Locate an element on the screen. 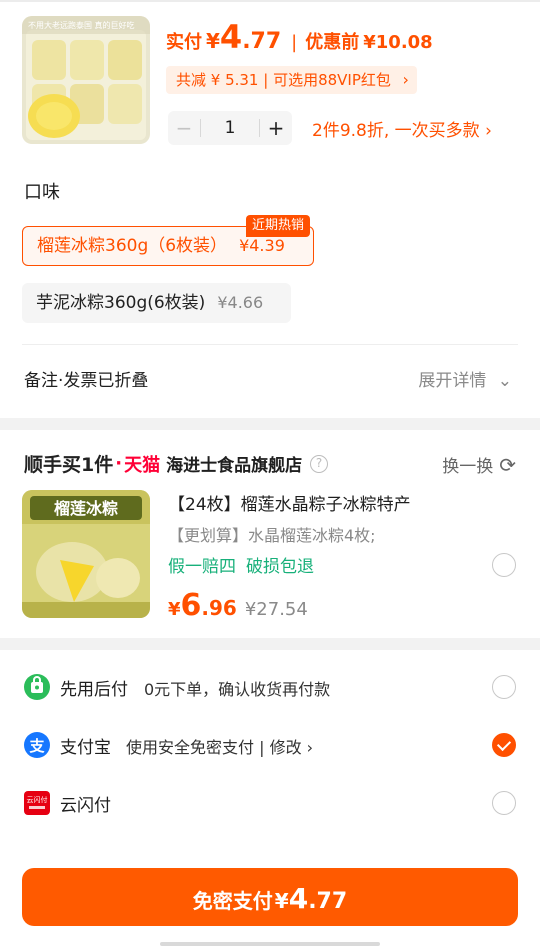 This screenshot has height=948, width=540. product-image: 不用大老远跑泰国 真的巨好吃 is located at coordinates (86, 80).